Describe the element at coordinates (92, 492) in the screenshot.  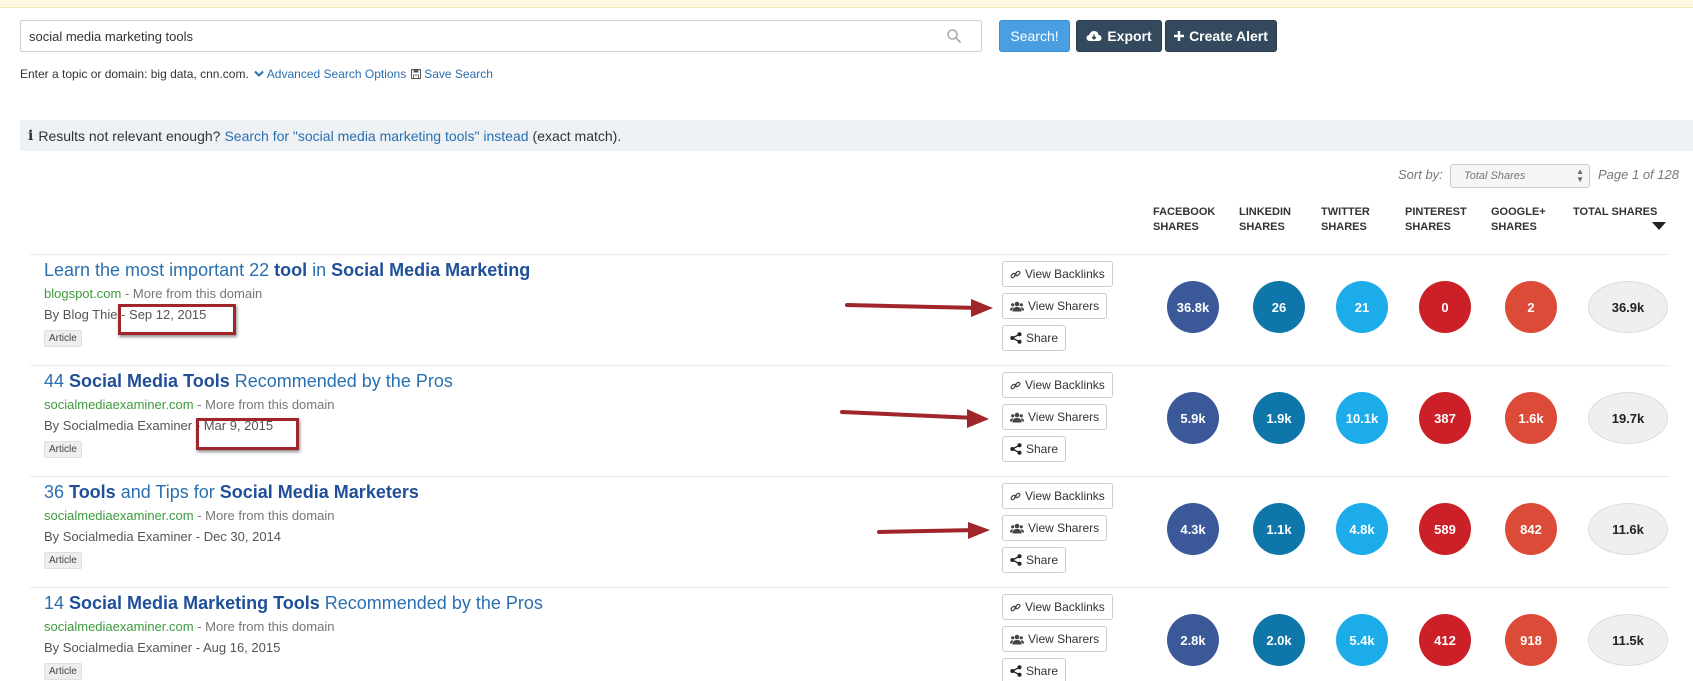
I see `title-segment: Tools` at that location.